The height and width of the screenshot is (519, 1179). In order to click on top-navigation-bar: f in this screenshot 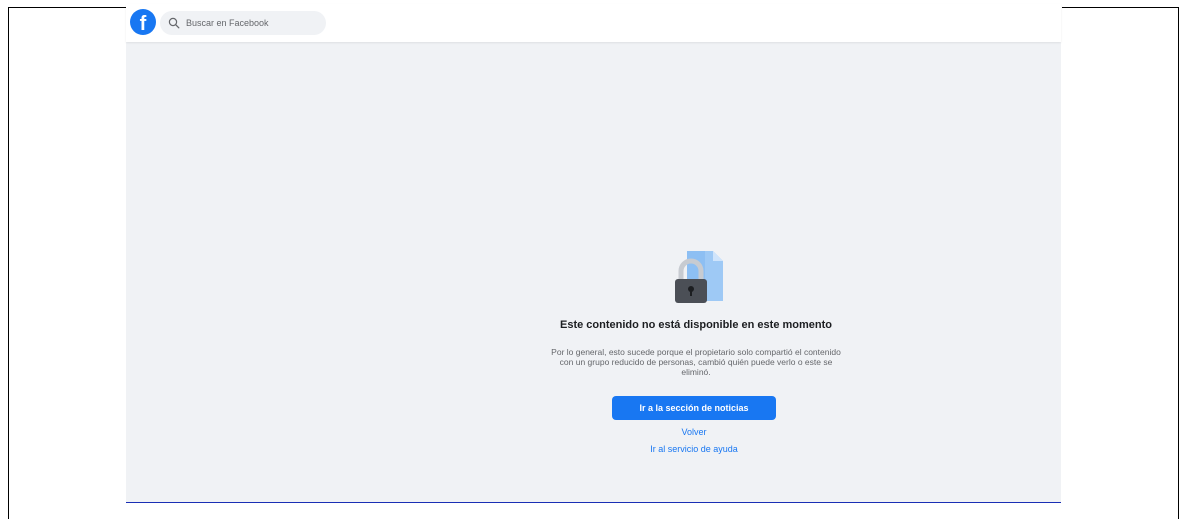, I will do `click(593, 23)`.